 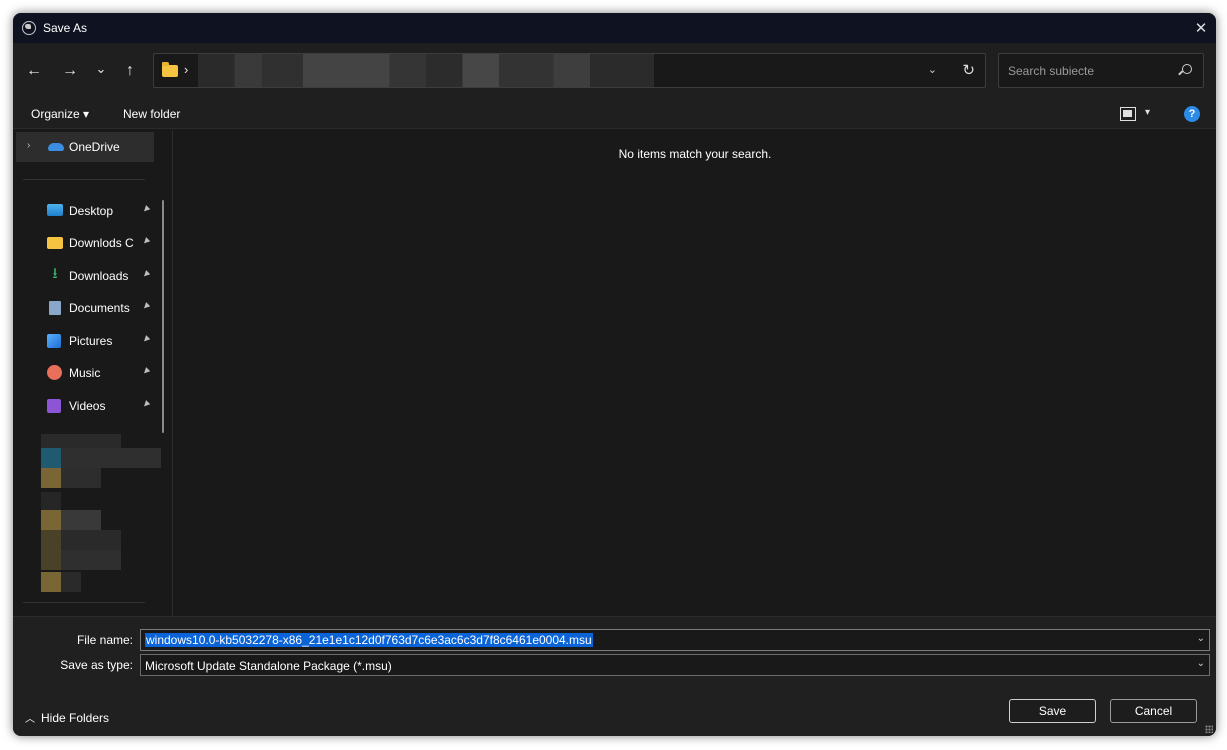 I want to click on save-button: Save, so click(x=1052, y=711).